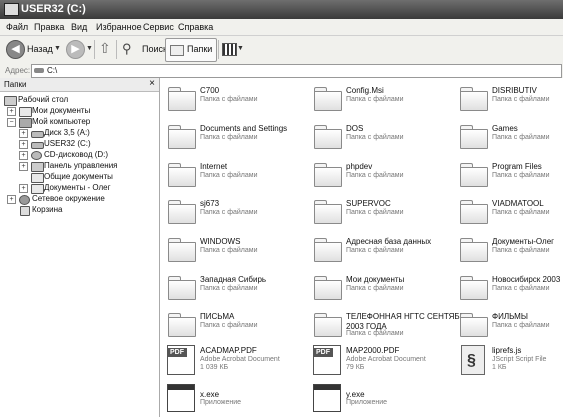 The width and height of the screenshot is (563, 417). I want to click on window-icon, so click(11, 9).